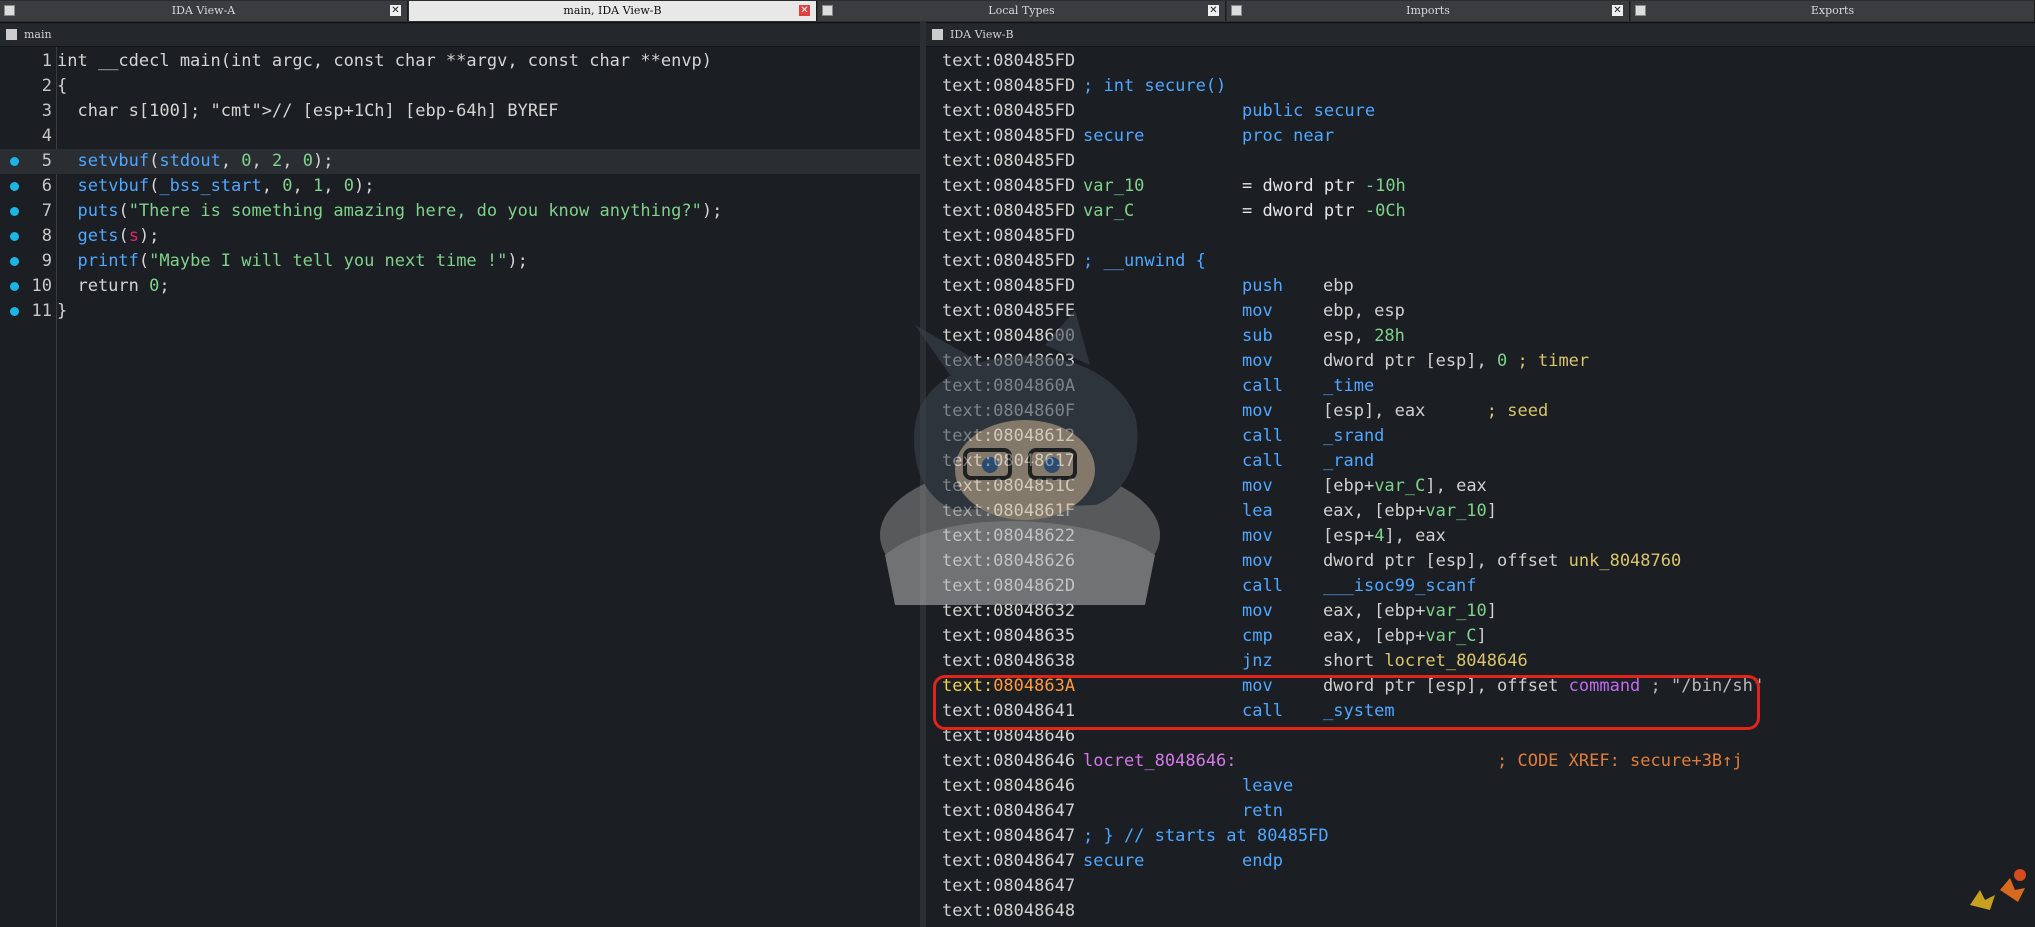  I want to click on operand: eax, [ebp+var_C], so click(1405, 636).